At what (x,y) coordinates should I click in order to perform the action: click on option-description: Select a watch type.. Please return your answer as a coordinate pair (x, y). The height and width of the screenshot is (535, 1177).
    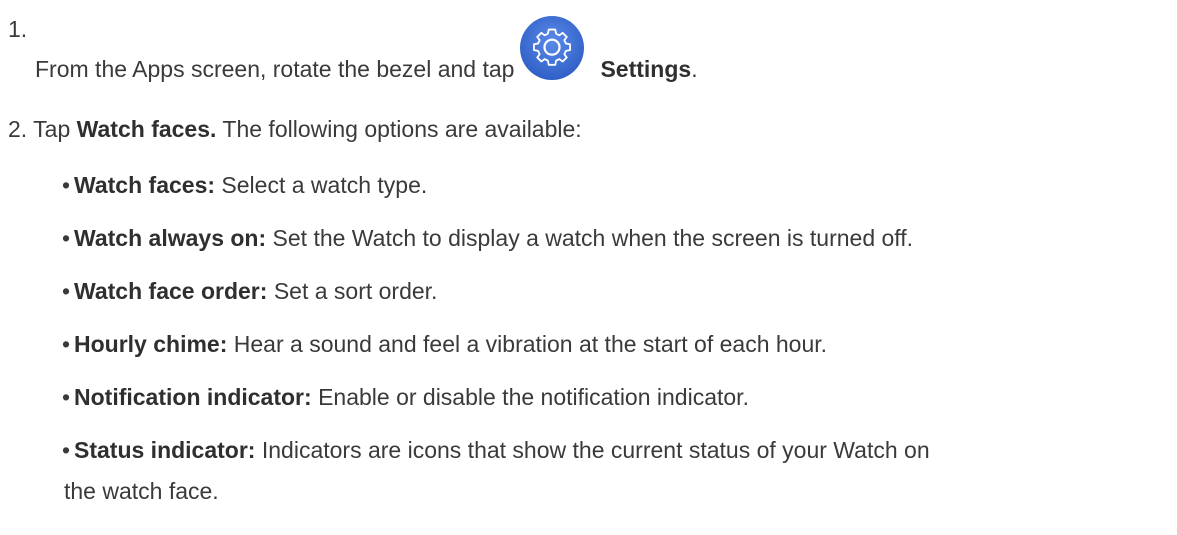
    Looking at the image, I should click on (324, 185).